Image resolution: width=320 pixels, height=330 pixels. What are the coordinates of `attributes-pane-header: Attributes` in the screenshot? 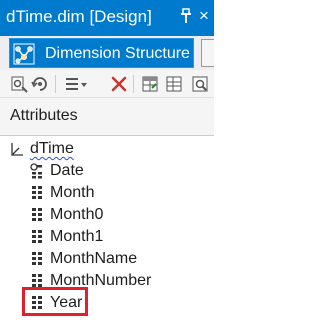 It's located at (107, 117).